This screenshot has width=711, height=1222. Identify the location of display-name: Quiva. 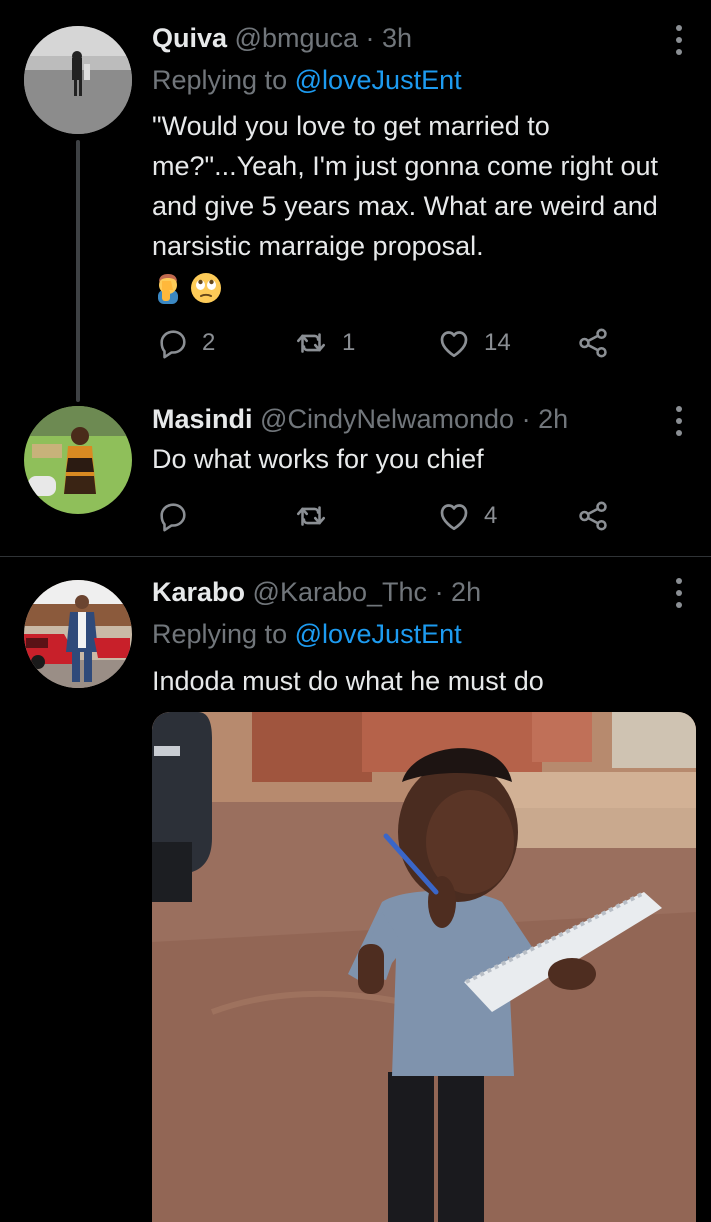
(189, 38).